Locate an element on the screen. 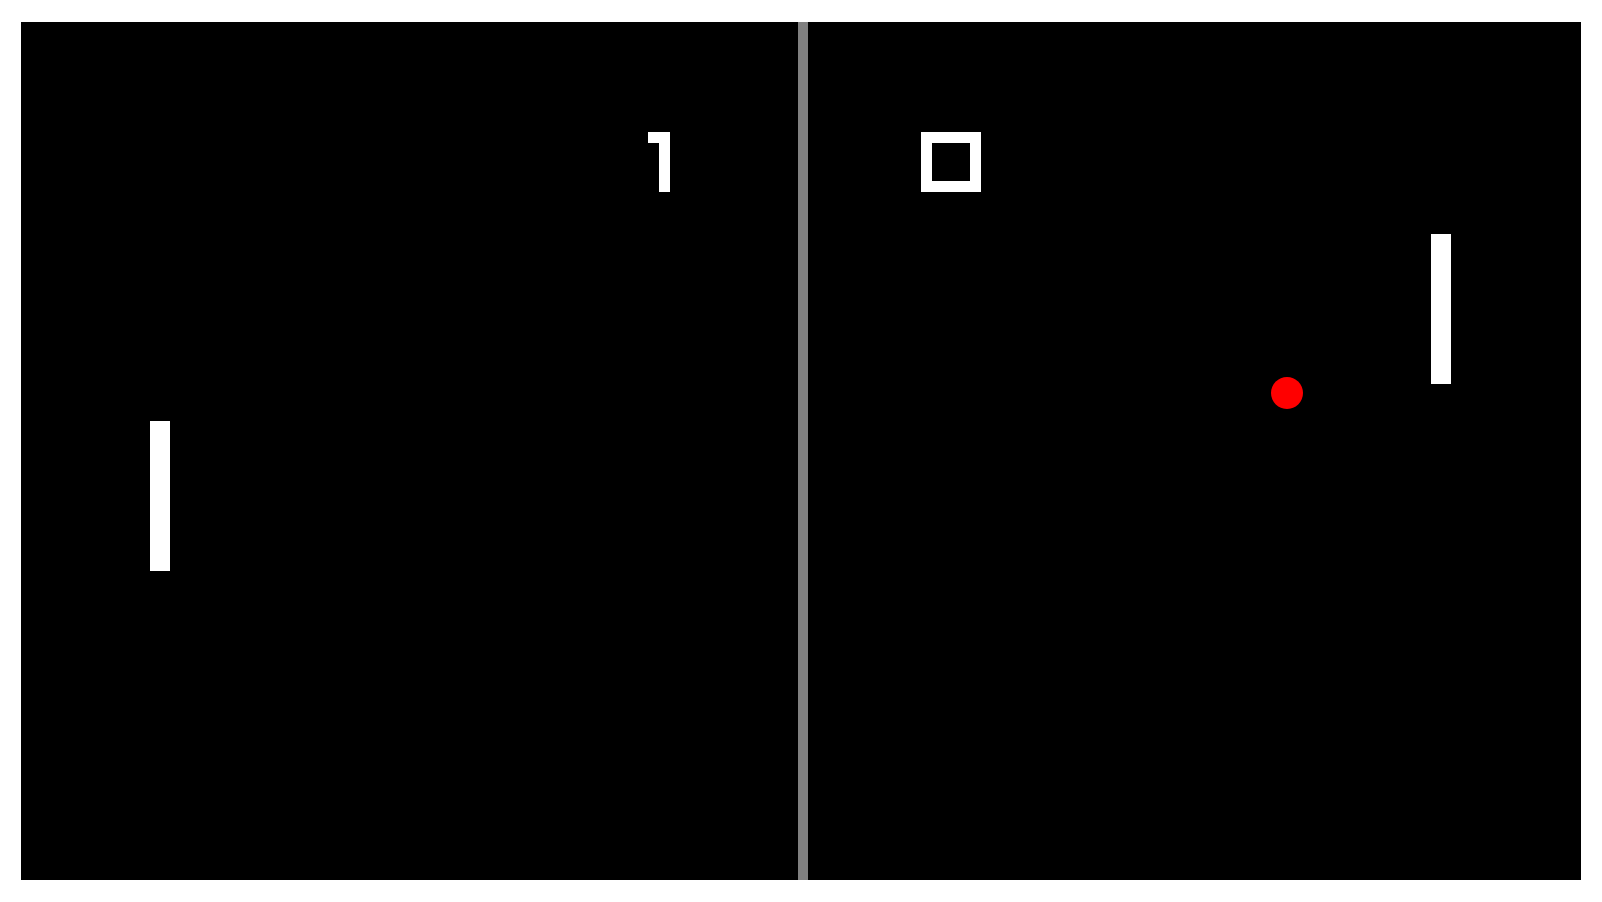 This screenshot has height=902, width=1602. right-paddle is located at coordinates (1441, 309).